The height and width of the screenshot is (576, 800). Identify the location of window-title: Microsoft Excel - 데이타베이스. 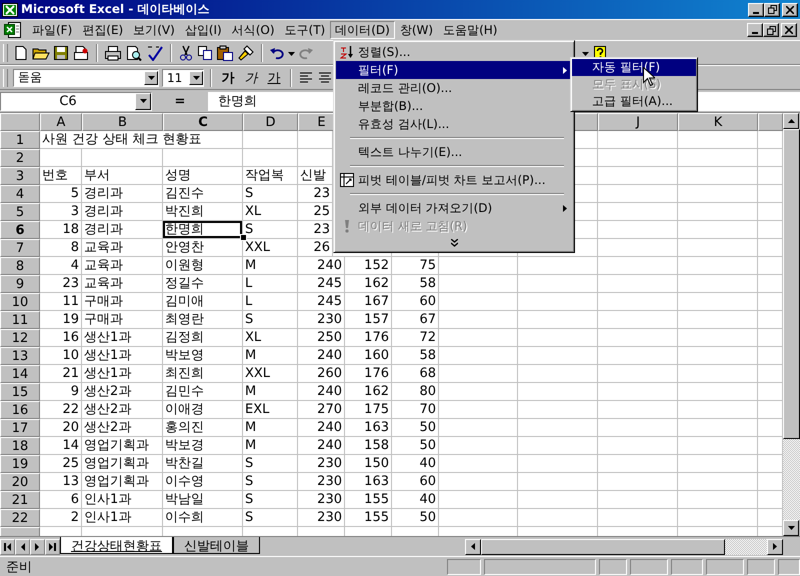
(115, 9).